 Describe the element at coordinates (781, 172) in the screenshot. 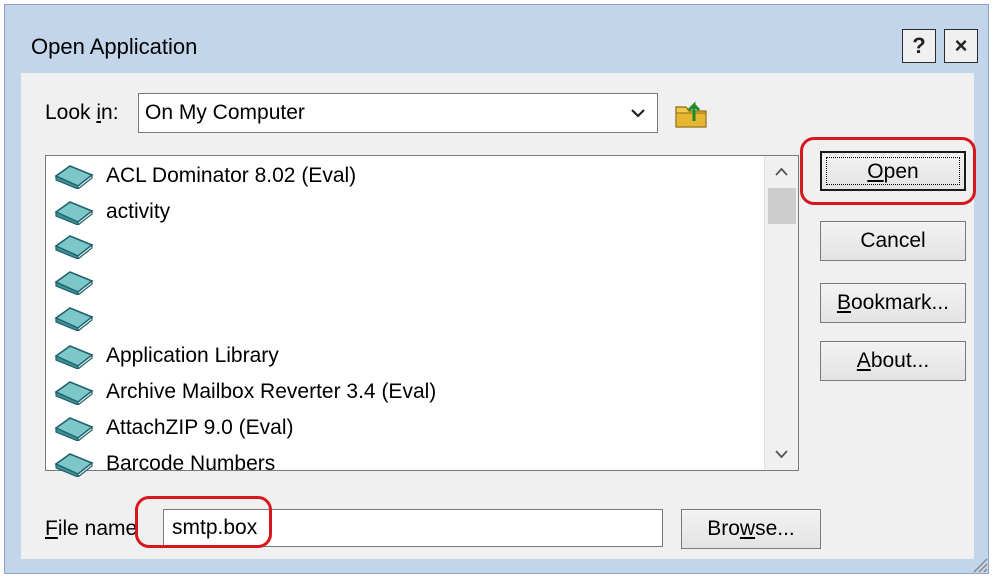

I see `scroll-up-icon` at that location.